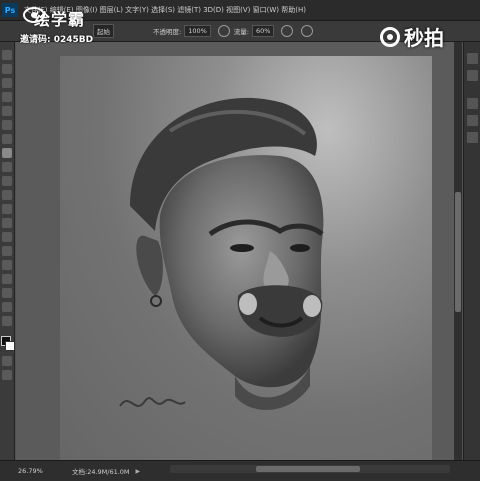 Image resolution: width=480 pixels, height=481 pixels. What do you see at coordinates (7, 265) in the screenshot?
I see `type-tool-icon` at bounding box center [7, 265].